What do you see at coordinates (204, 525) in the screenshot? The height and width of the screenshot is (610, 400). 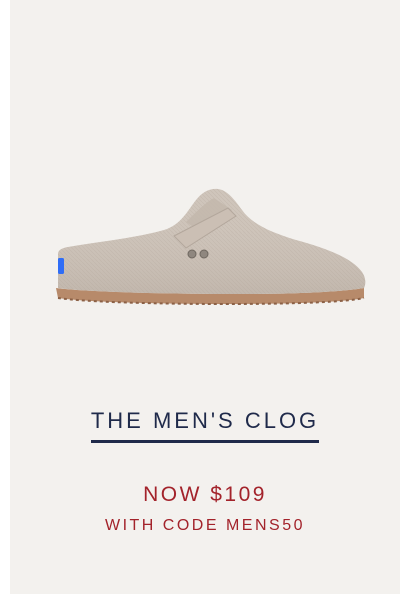 I see `promo-code-text: WITH CODE MENS50` at bounding box center [204, 525].